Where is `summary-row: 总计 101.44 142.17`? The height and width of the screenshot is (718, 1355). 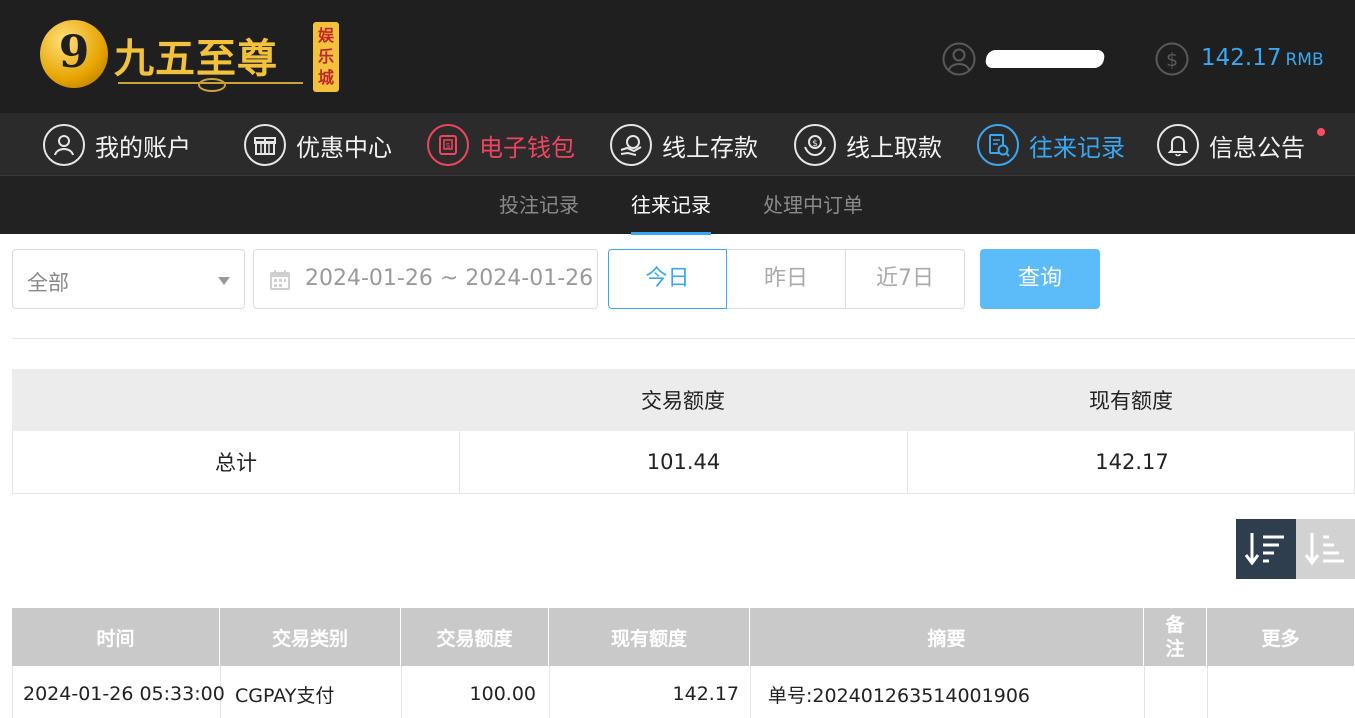
summary-row: 总计 101.44 142.17 is located at coordinates (683, 462).